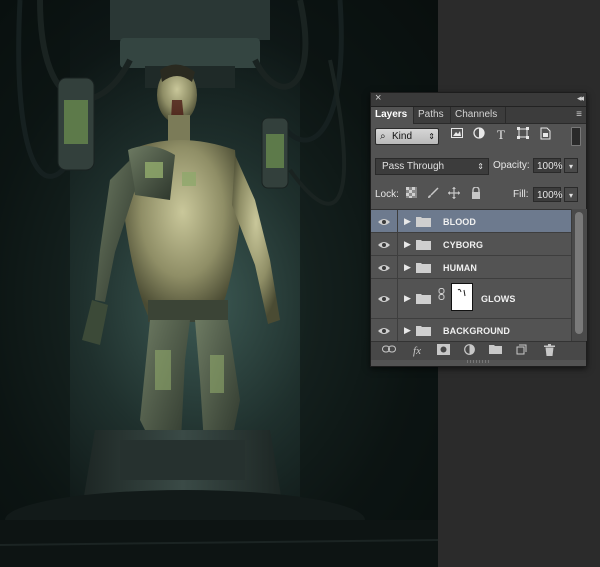 This screenshot has width=600, height=567. I want to click on layer-name: CYBORG, so click(463, 245).